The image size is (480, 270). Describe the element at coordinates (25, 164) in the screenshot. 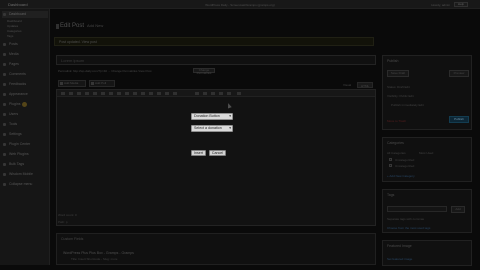

I see `sidebar-item-bulk-tags: Bulk Tags` at that location.